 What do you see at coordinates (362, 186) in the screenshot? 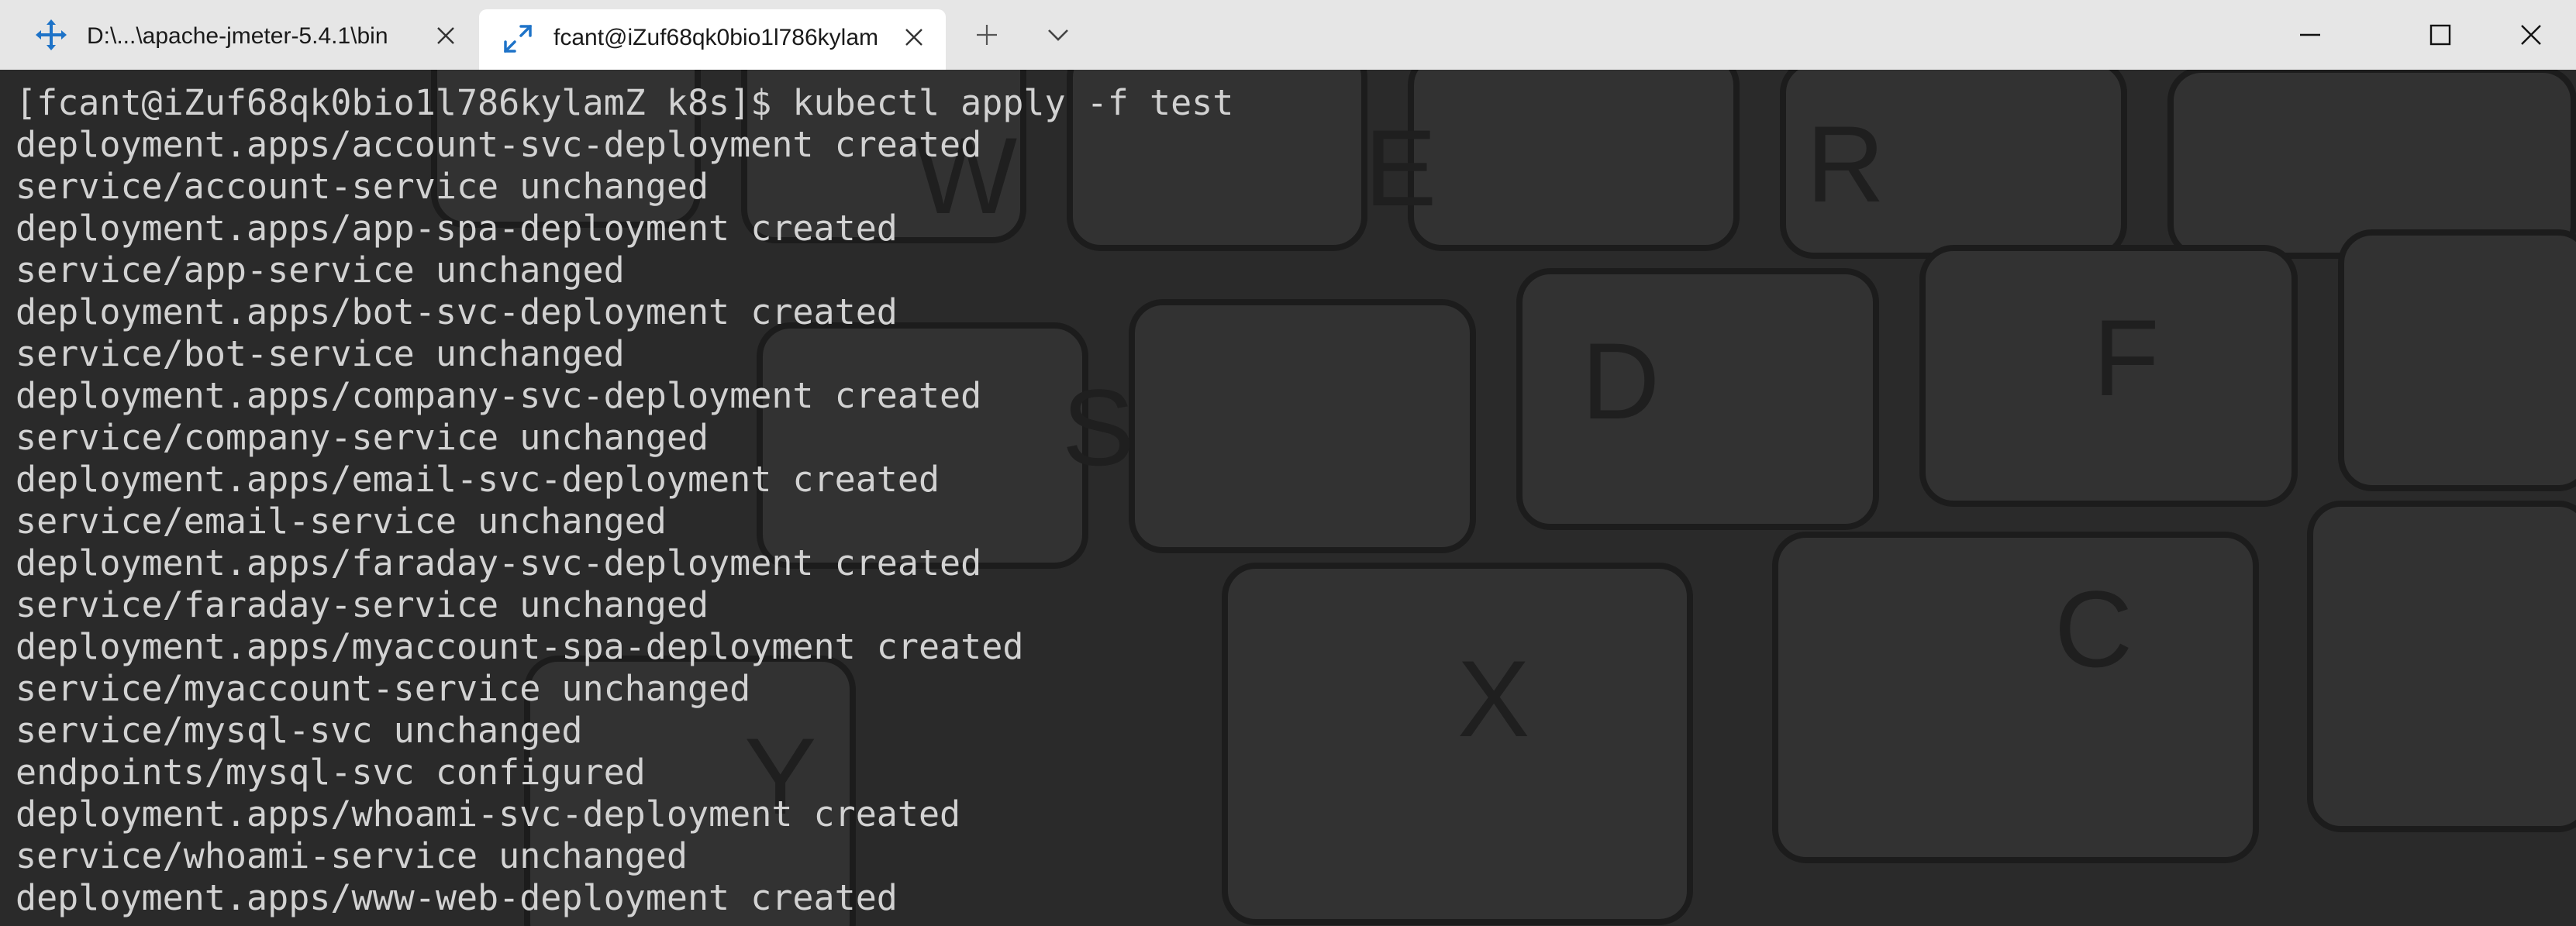
I see `terminal-output-line: service/account-service unchanged` at bounding box center [362, 186].